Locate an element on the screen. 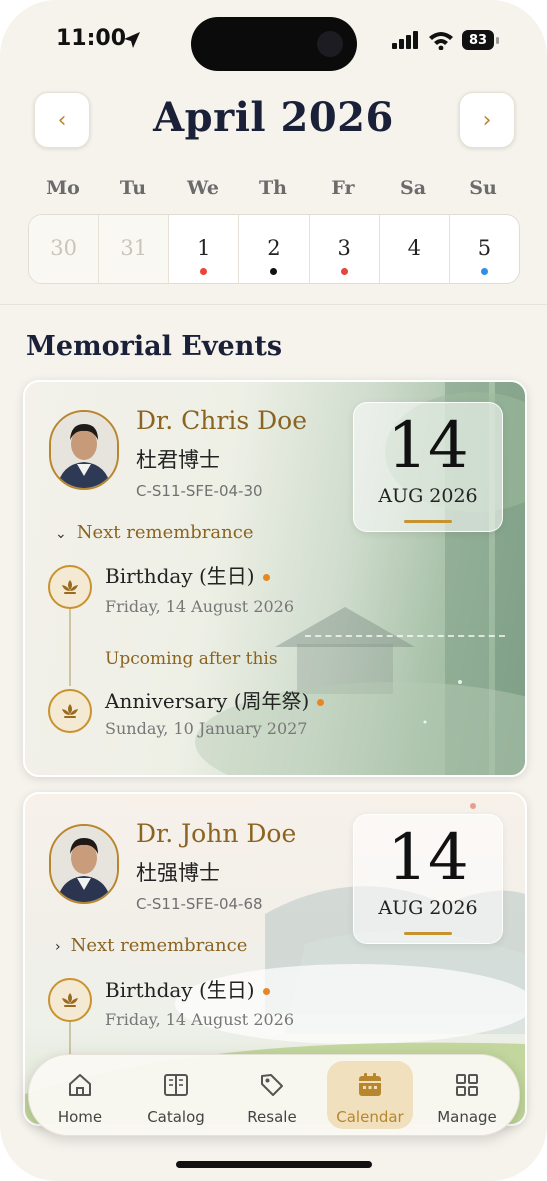 Image resolution: width=547 pixels, height=1181 pixels. battery-icon: 83 is located at coordinates (478, 40).